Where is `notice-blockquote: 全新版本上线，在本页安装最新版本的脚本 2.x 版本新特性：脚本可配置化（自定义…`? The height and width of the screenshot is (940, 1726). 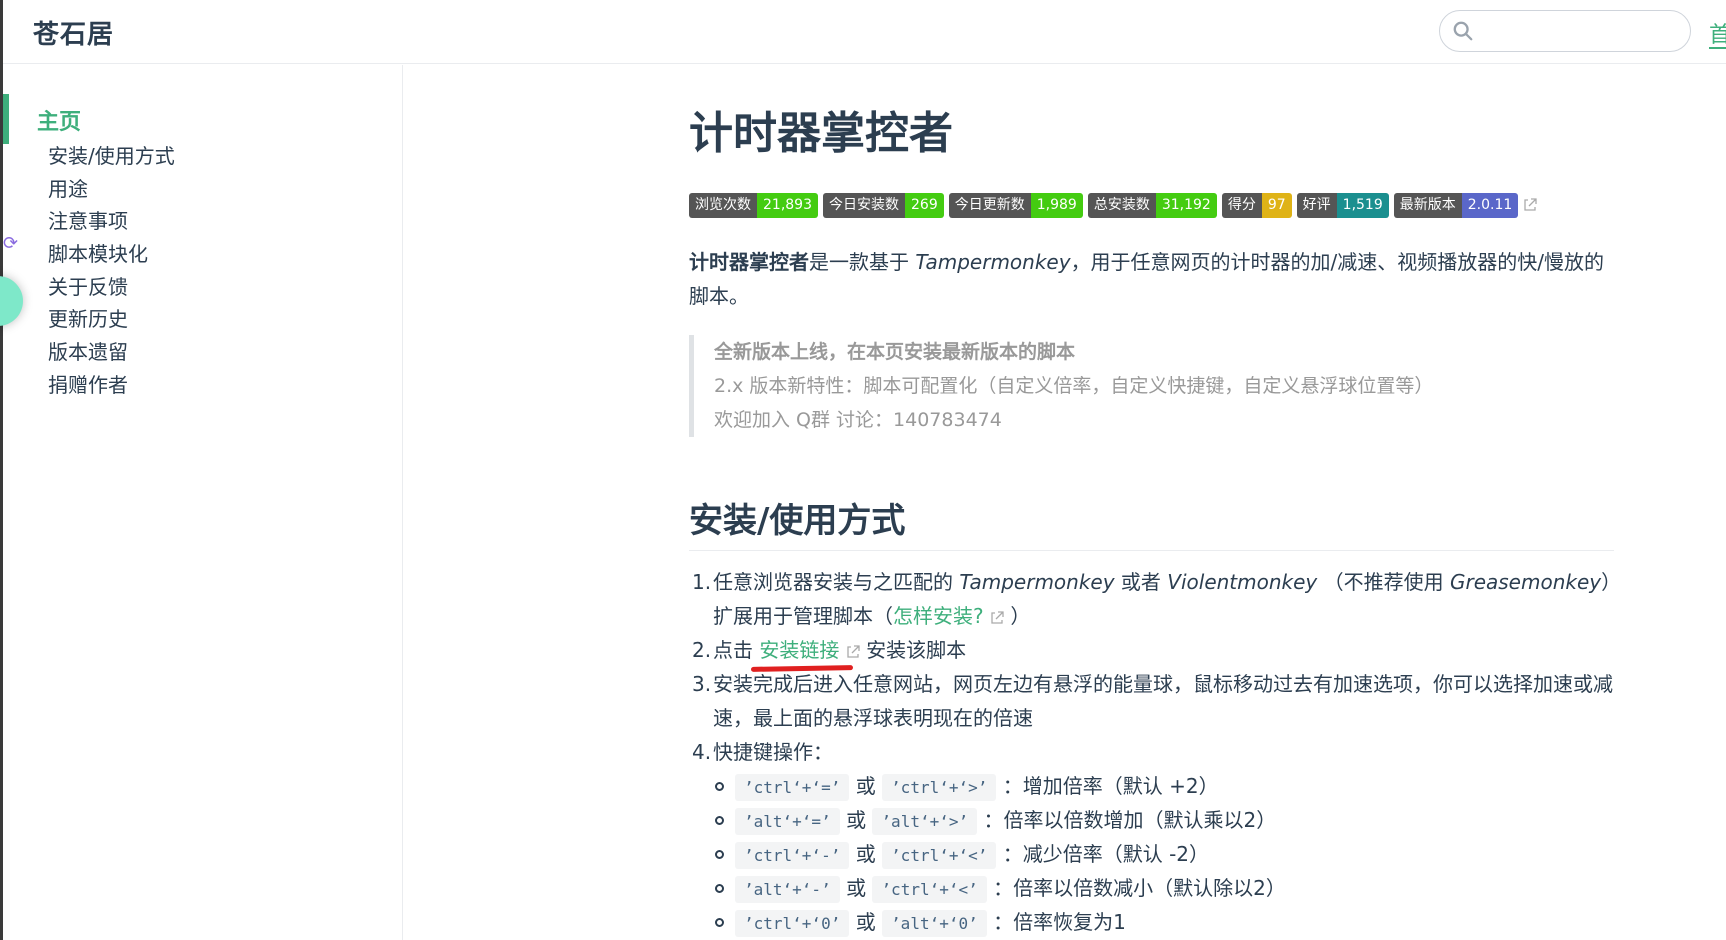 notice-blockquote: 全新版本上线，在本页安装最新版本的脚本 2.x 版本新特性：脚本可配置化（自定义… is located at coordinates (1139, 386).